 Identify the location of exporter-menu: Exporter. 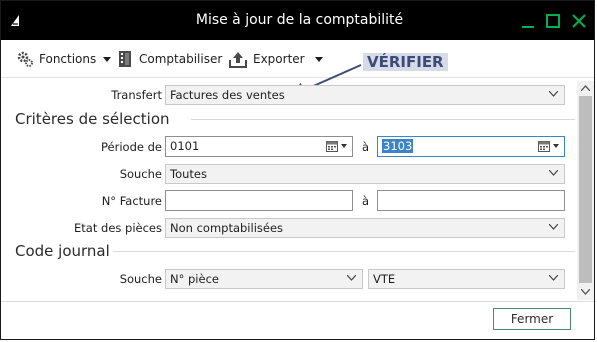
(275, 59).